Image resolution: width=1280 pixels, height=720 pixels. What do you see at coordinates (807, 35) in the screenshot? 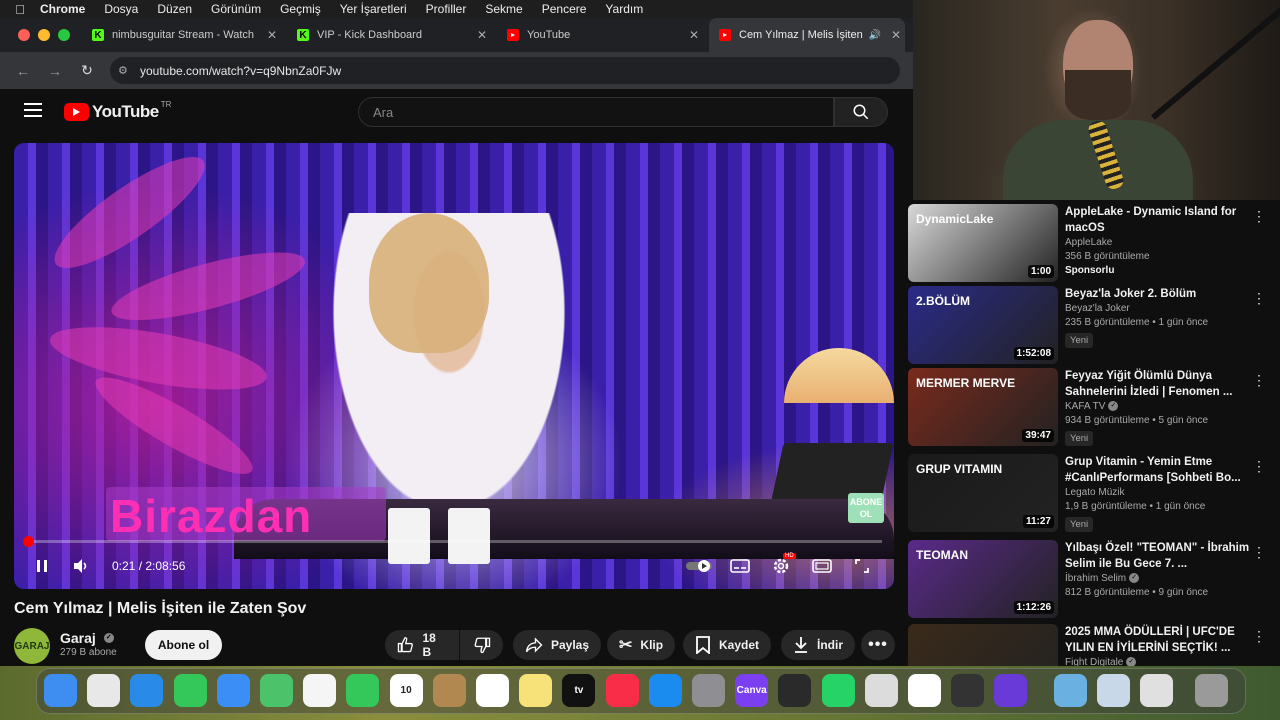
I see `tab-cem-yilmaz: Cem Yılmaz | Melis İşiten 🔊 ✕` at bounding box center [807, 35].